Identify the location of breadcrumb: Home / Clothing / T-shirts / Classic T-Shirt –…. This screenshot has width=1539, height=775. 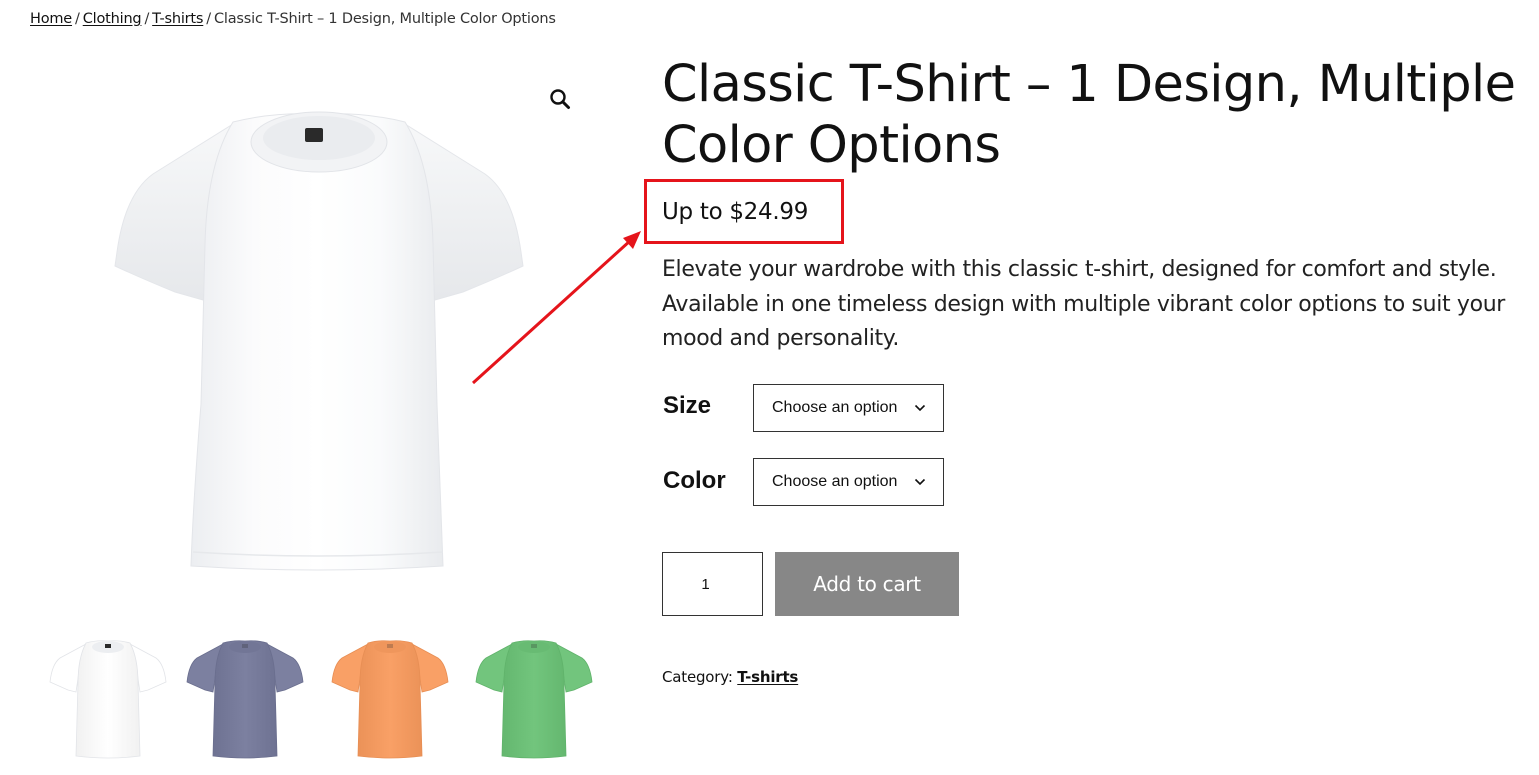
(293, 19).